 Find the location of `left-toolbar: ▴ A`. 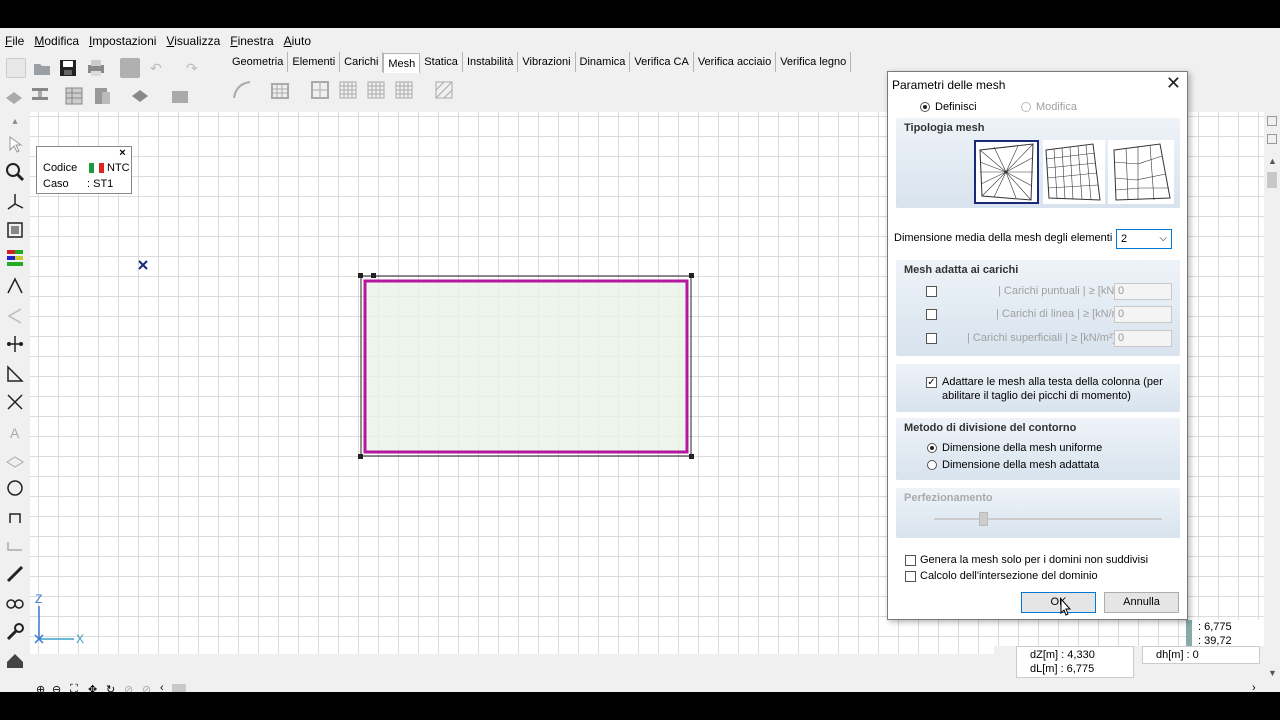

left-toolbar: ▴ A is located at coordinates (15, 392).